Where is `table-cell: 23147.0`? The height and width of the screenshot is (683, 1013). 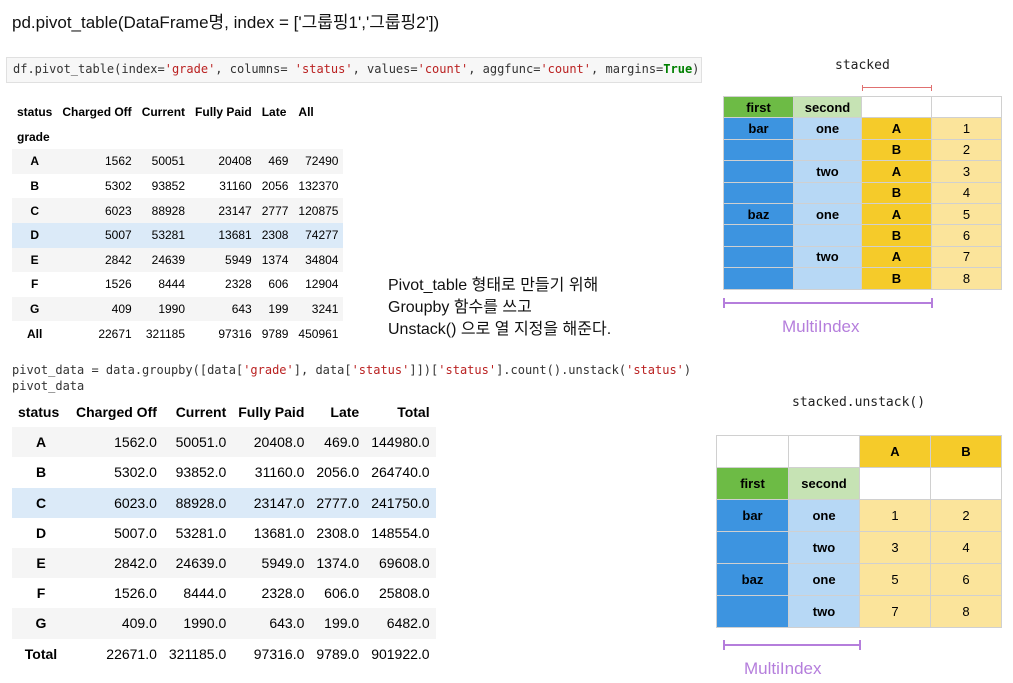
table-cell: 23147.0 is located at coordinates (279, 502).